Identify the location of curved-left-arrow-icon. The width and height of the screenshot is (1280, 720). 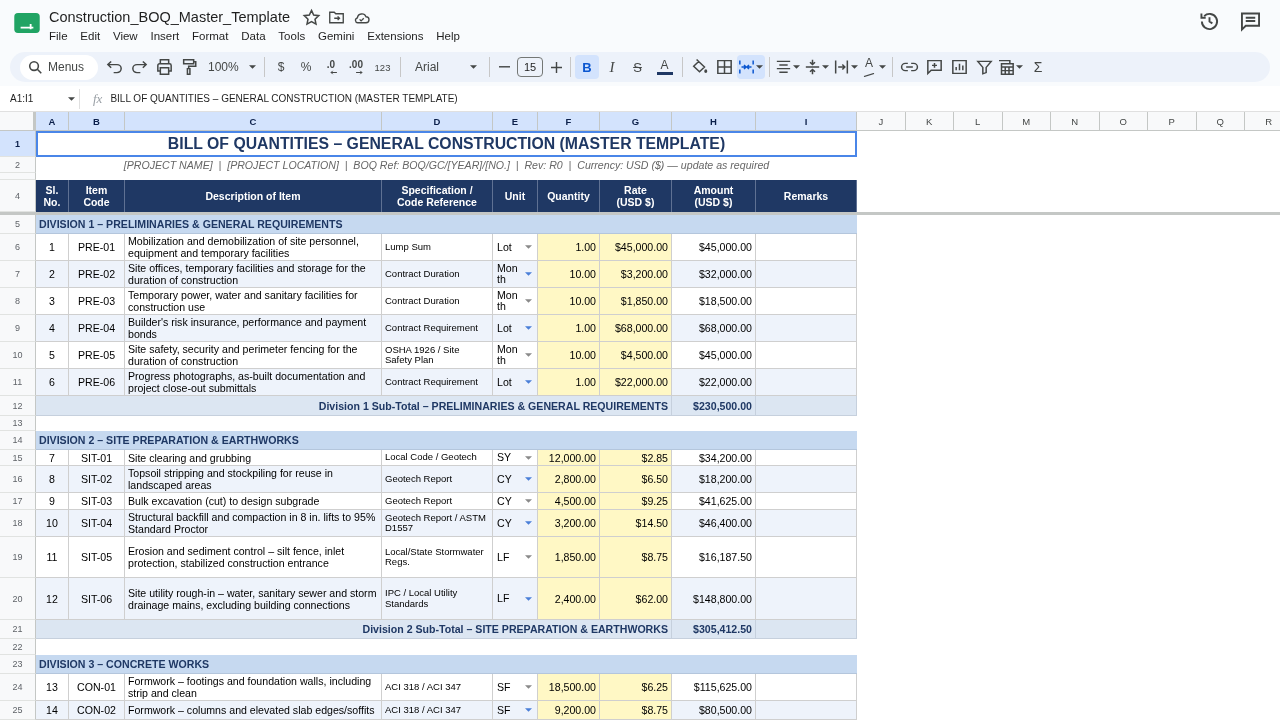
(114, 67).